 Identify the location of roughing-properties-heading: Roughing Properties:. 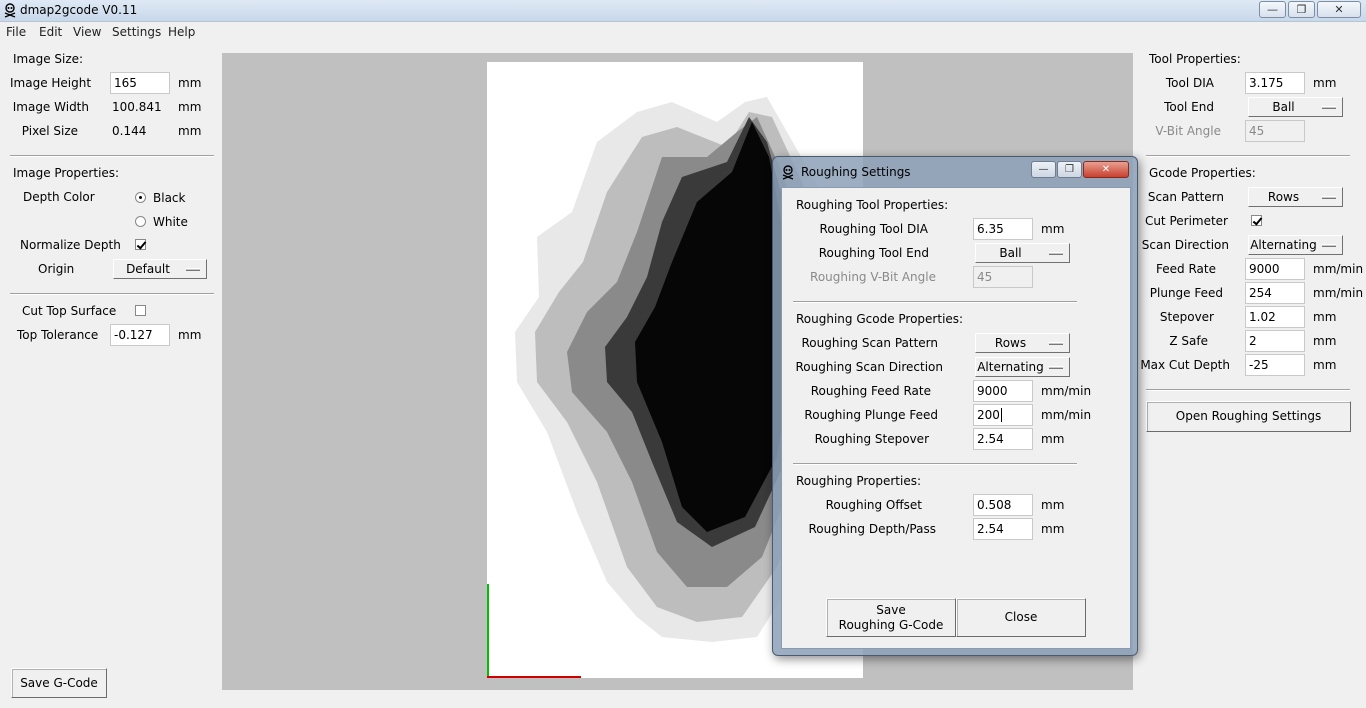
(859, 481).